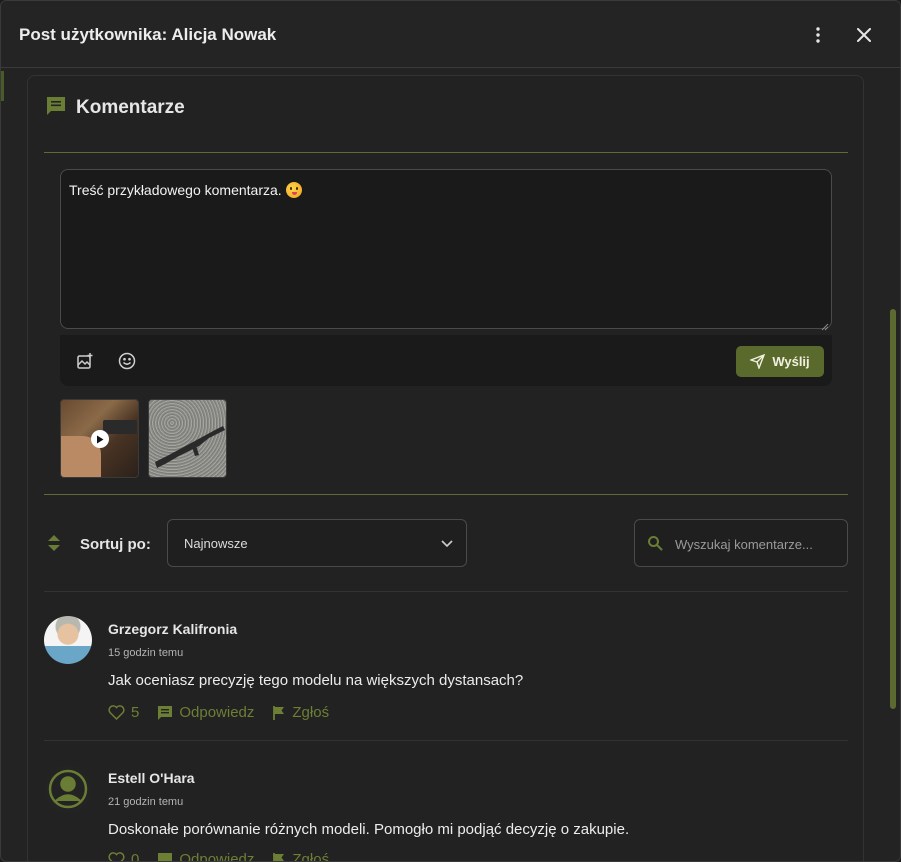 The height and width of the screenshot is (862, 901). I want to click on sort-label: Sortuj po:, so click(115, 544).